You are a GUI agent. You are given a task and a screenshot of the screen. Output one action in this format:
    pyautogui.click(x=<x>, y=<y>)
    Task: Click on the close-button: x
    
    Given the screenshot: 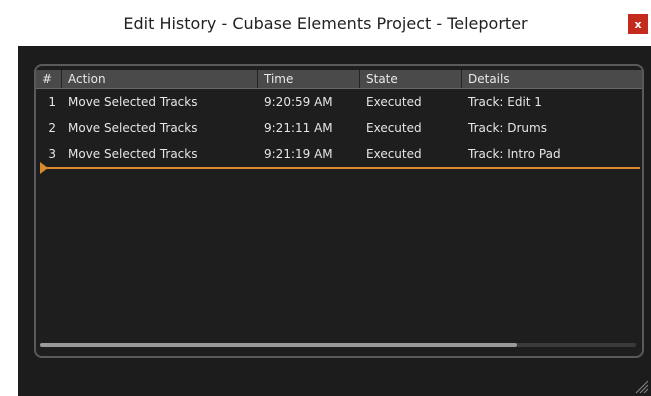 What is the action you would take?
    pyautogui.click(x=638, y=24)
    